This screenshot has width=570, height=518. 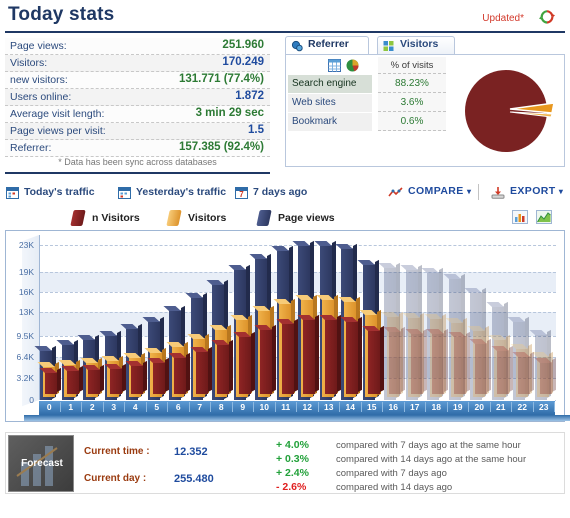 What do you see at coordinates (372, 407) in the screenshot?
I see `chart-x-tick: 15` at bounding box center [372, 407].